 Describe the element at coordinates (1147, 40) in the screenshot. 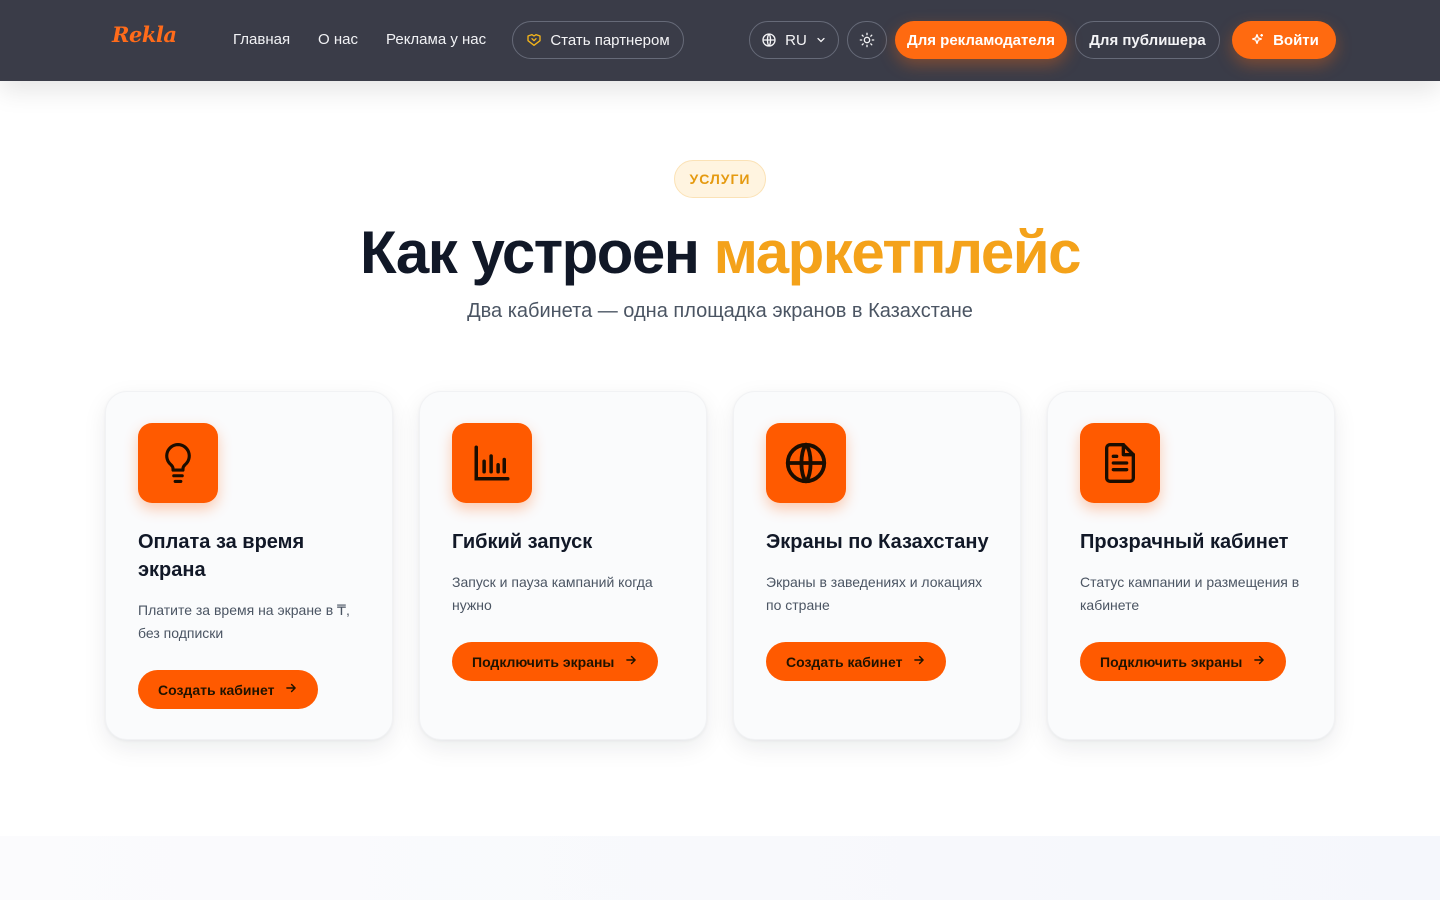

I see `for-publisher-button: Для публишера` at that location.